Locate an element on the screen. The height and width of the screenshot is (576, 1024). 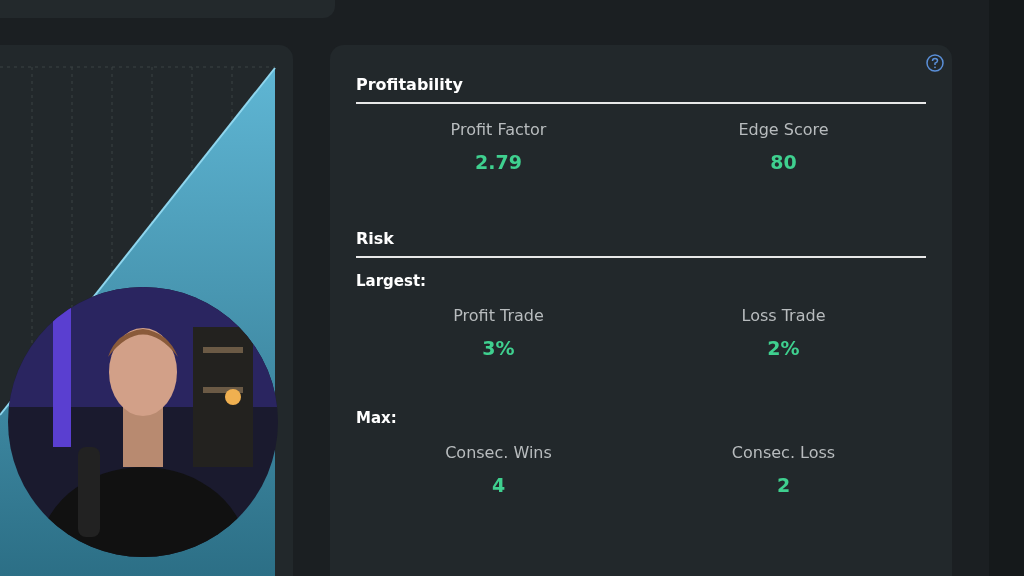
stat-value: 80 is located at coordinates (783, 162).